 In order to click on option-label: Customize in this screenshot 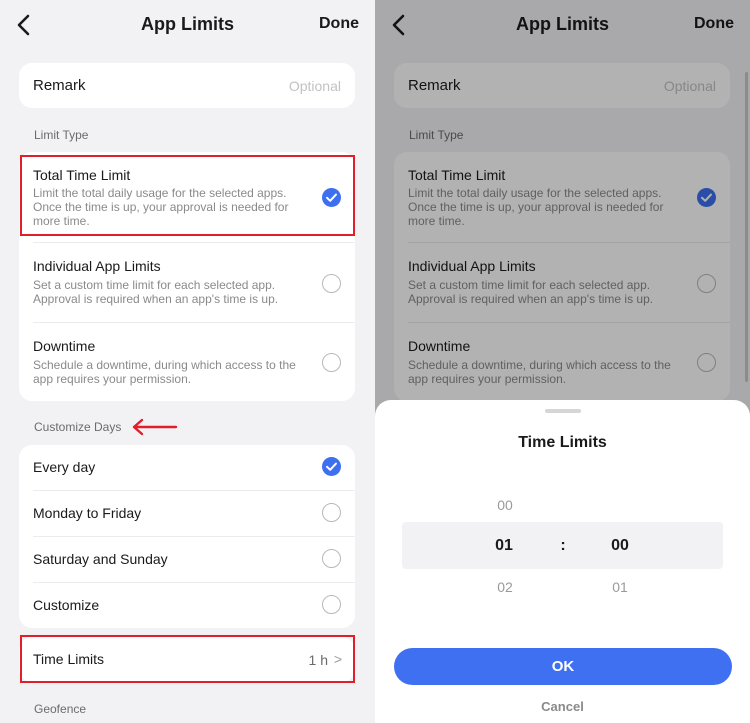, I will do `click(66, 605)`.